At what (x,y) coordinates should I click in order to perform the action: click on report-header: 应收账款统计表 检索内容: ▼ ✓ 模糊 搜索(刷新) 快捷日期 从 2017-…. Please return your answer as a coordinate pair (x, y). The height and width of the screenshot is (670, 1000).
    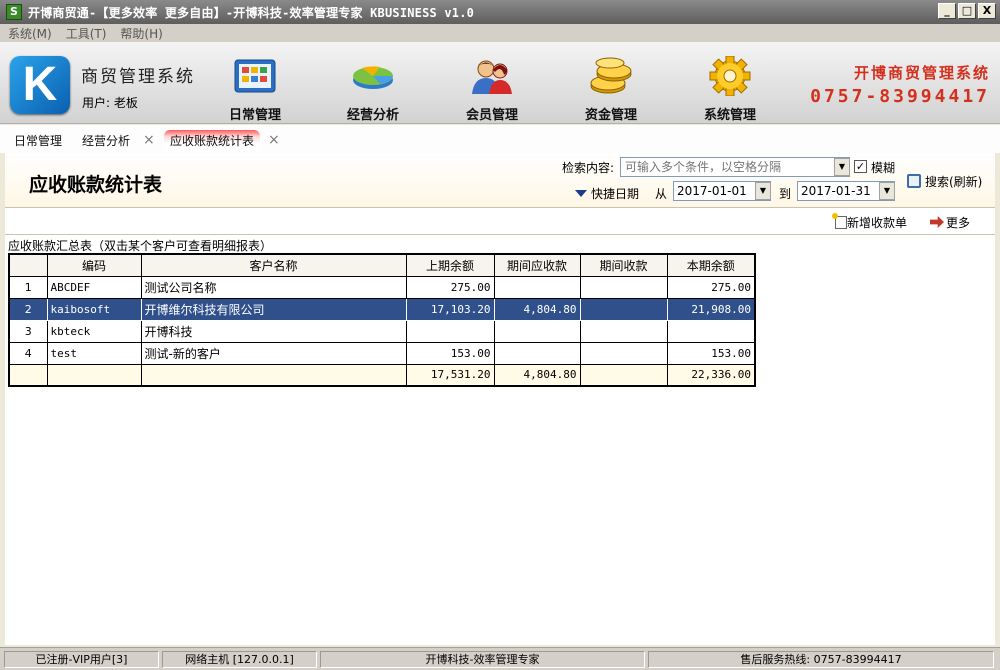
    Looking at the image, I should click on (500, 180).